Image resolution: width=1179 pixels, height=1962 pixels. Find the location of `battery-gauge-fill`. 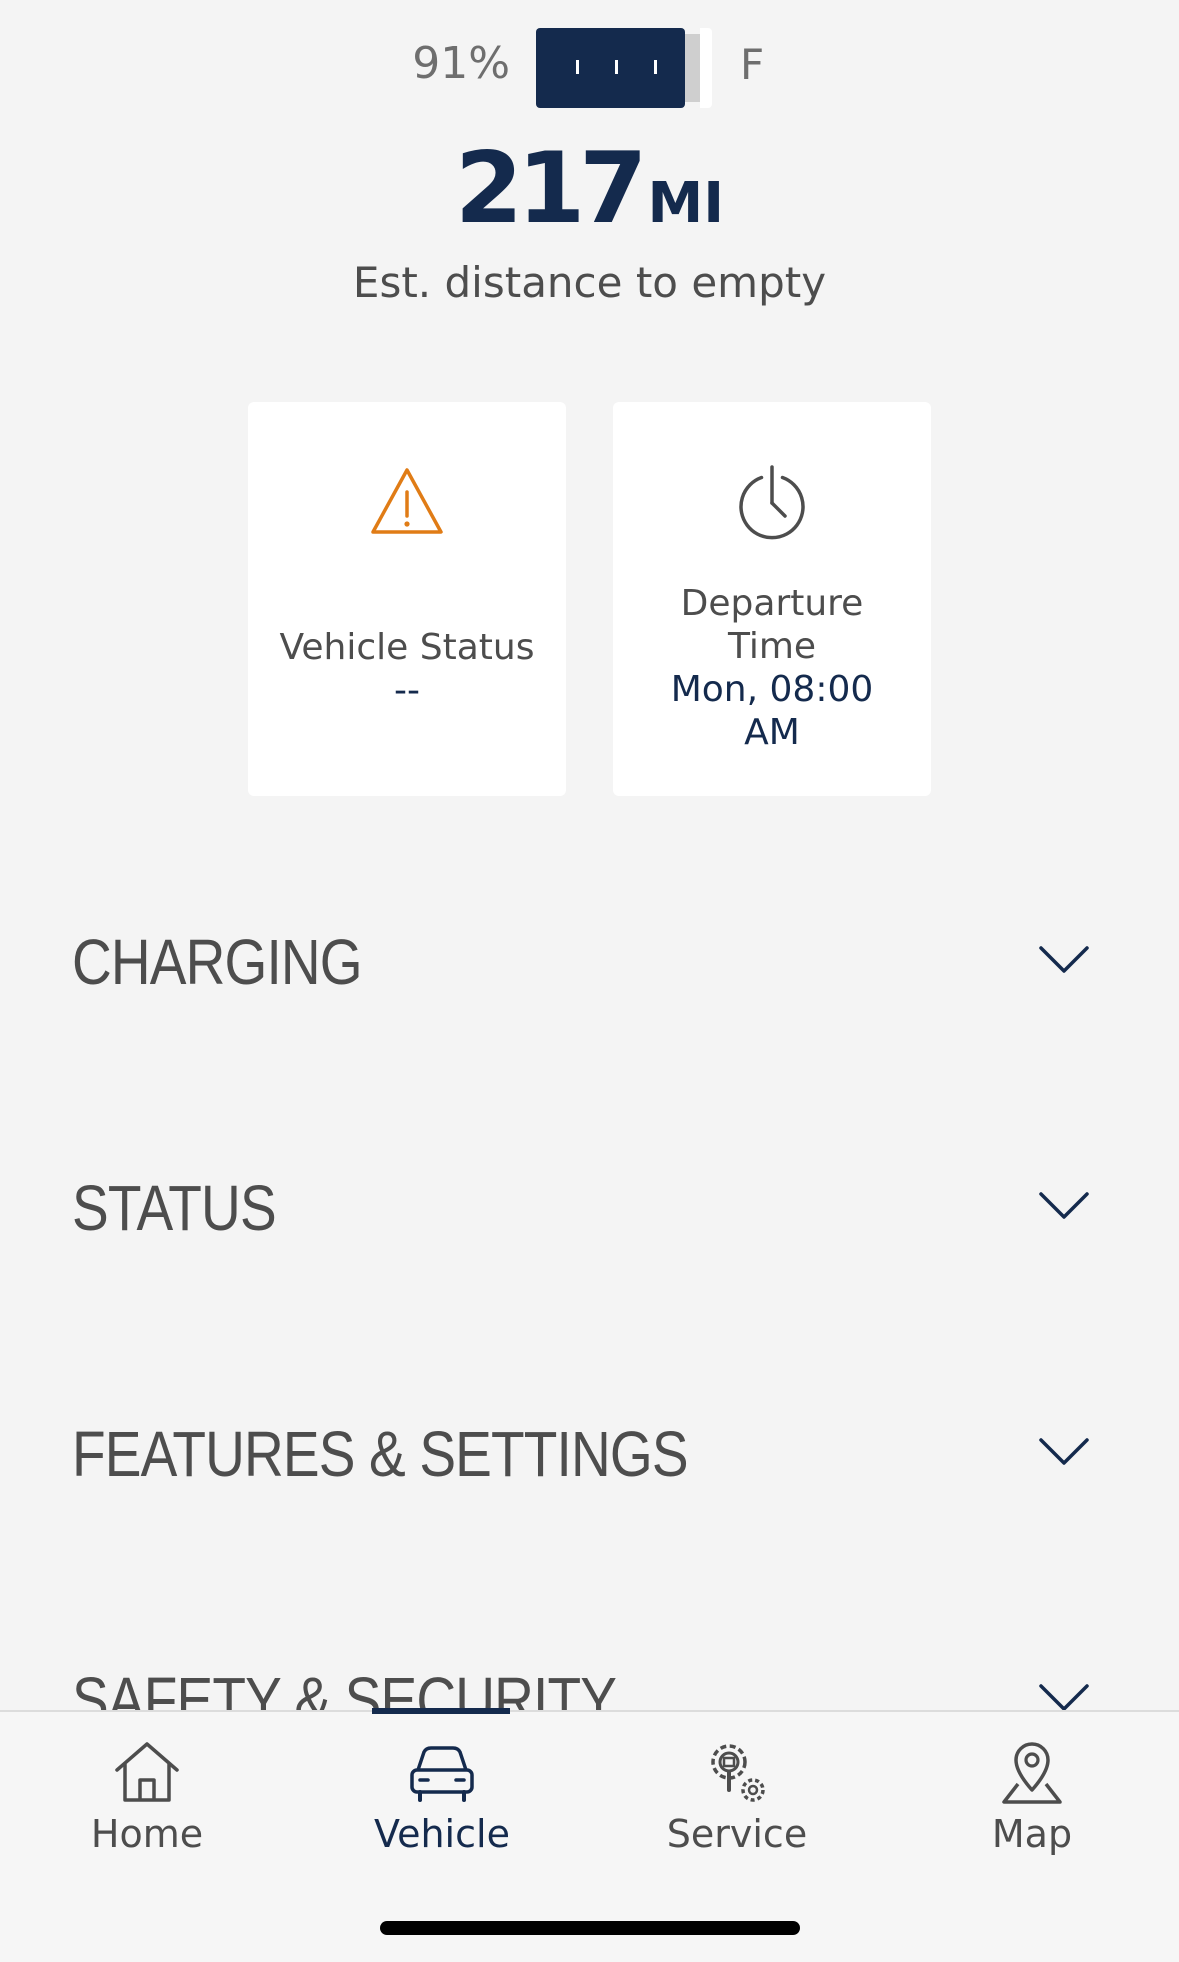

battery-gauge-fill is located at coordinates (610, 68).